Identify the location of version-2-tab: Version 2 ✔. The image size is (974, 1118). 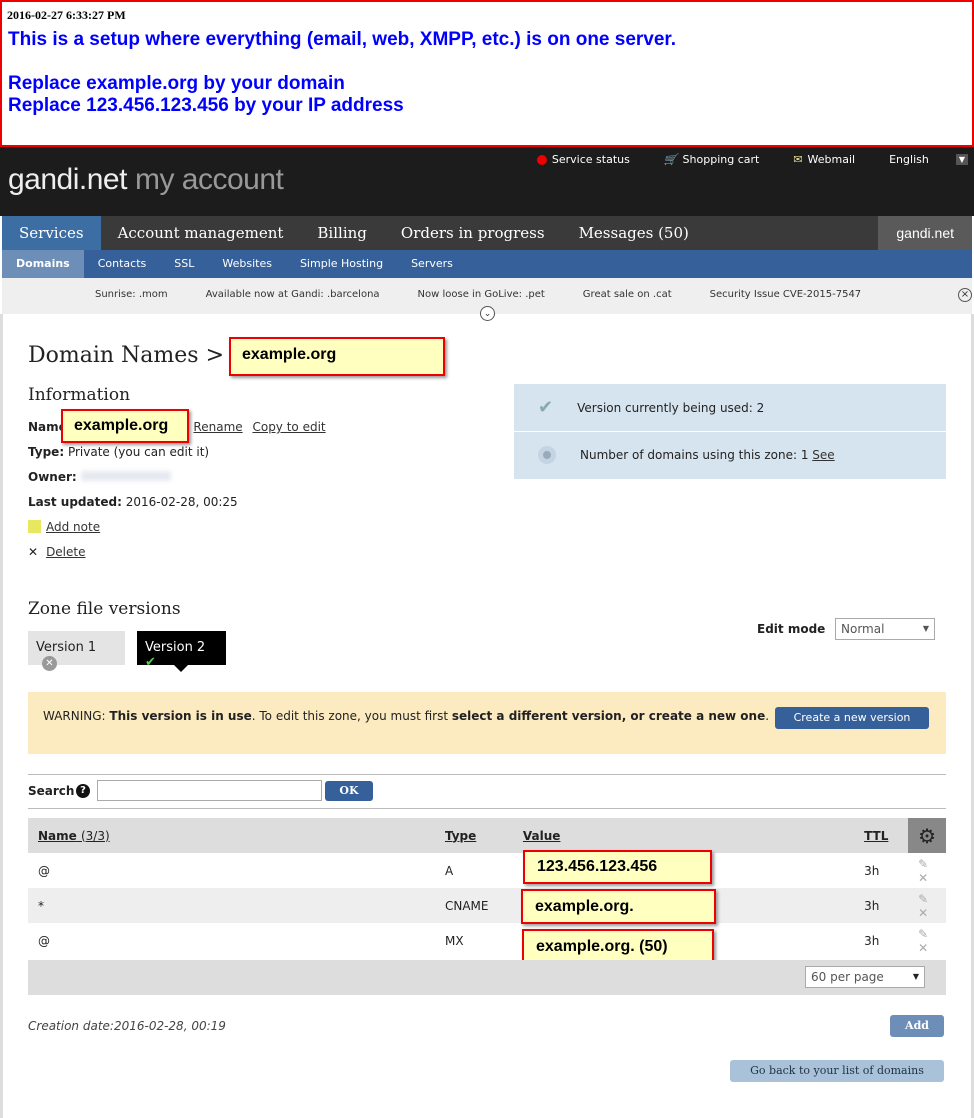
(181, 650).